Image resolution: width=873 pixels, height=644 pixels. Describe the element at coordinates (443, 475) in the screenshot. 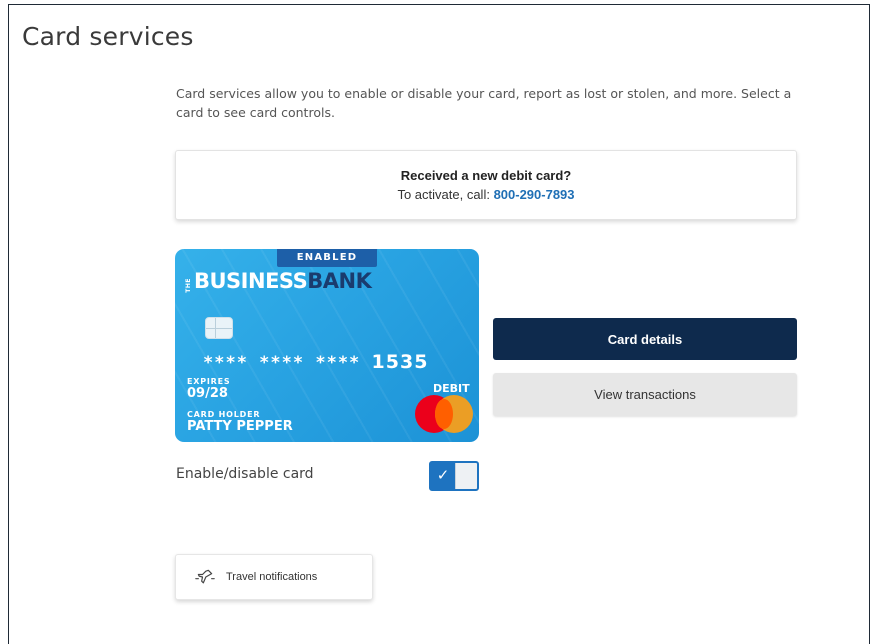

I see `checkmark-icon: ✓` at that location.